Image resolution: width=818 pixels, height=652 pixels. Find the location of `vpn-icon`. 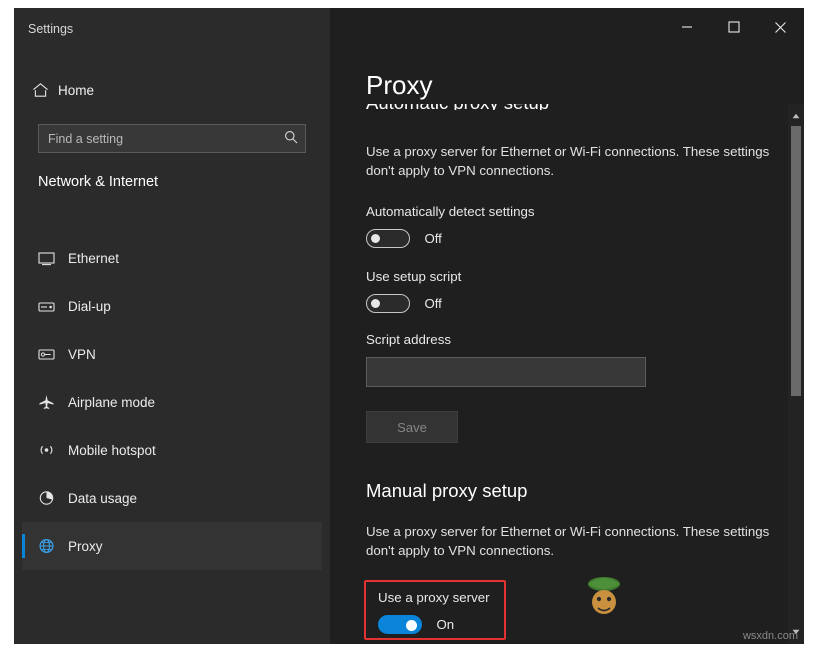

vpn-icon is located at coordinates (53, 354).